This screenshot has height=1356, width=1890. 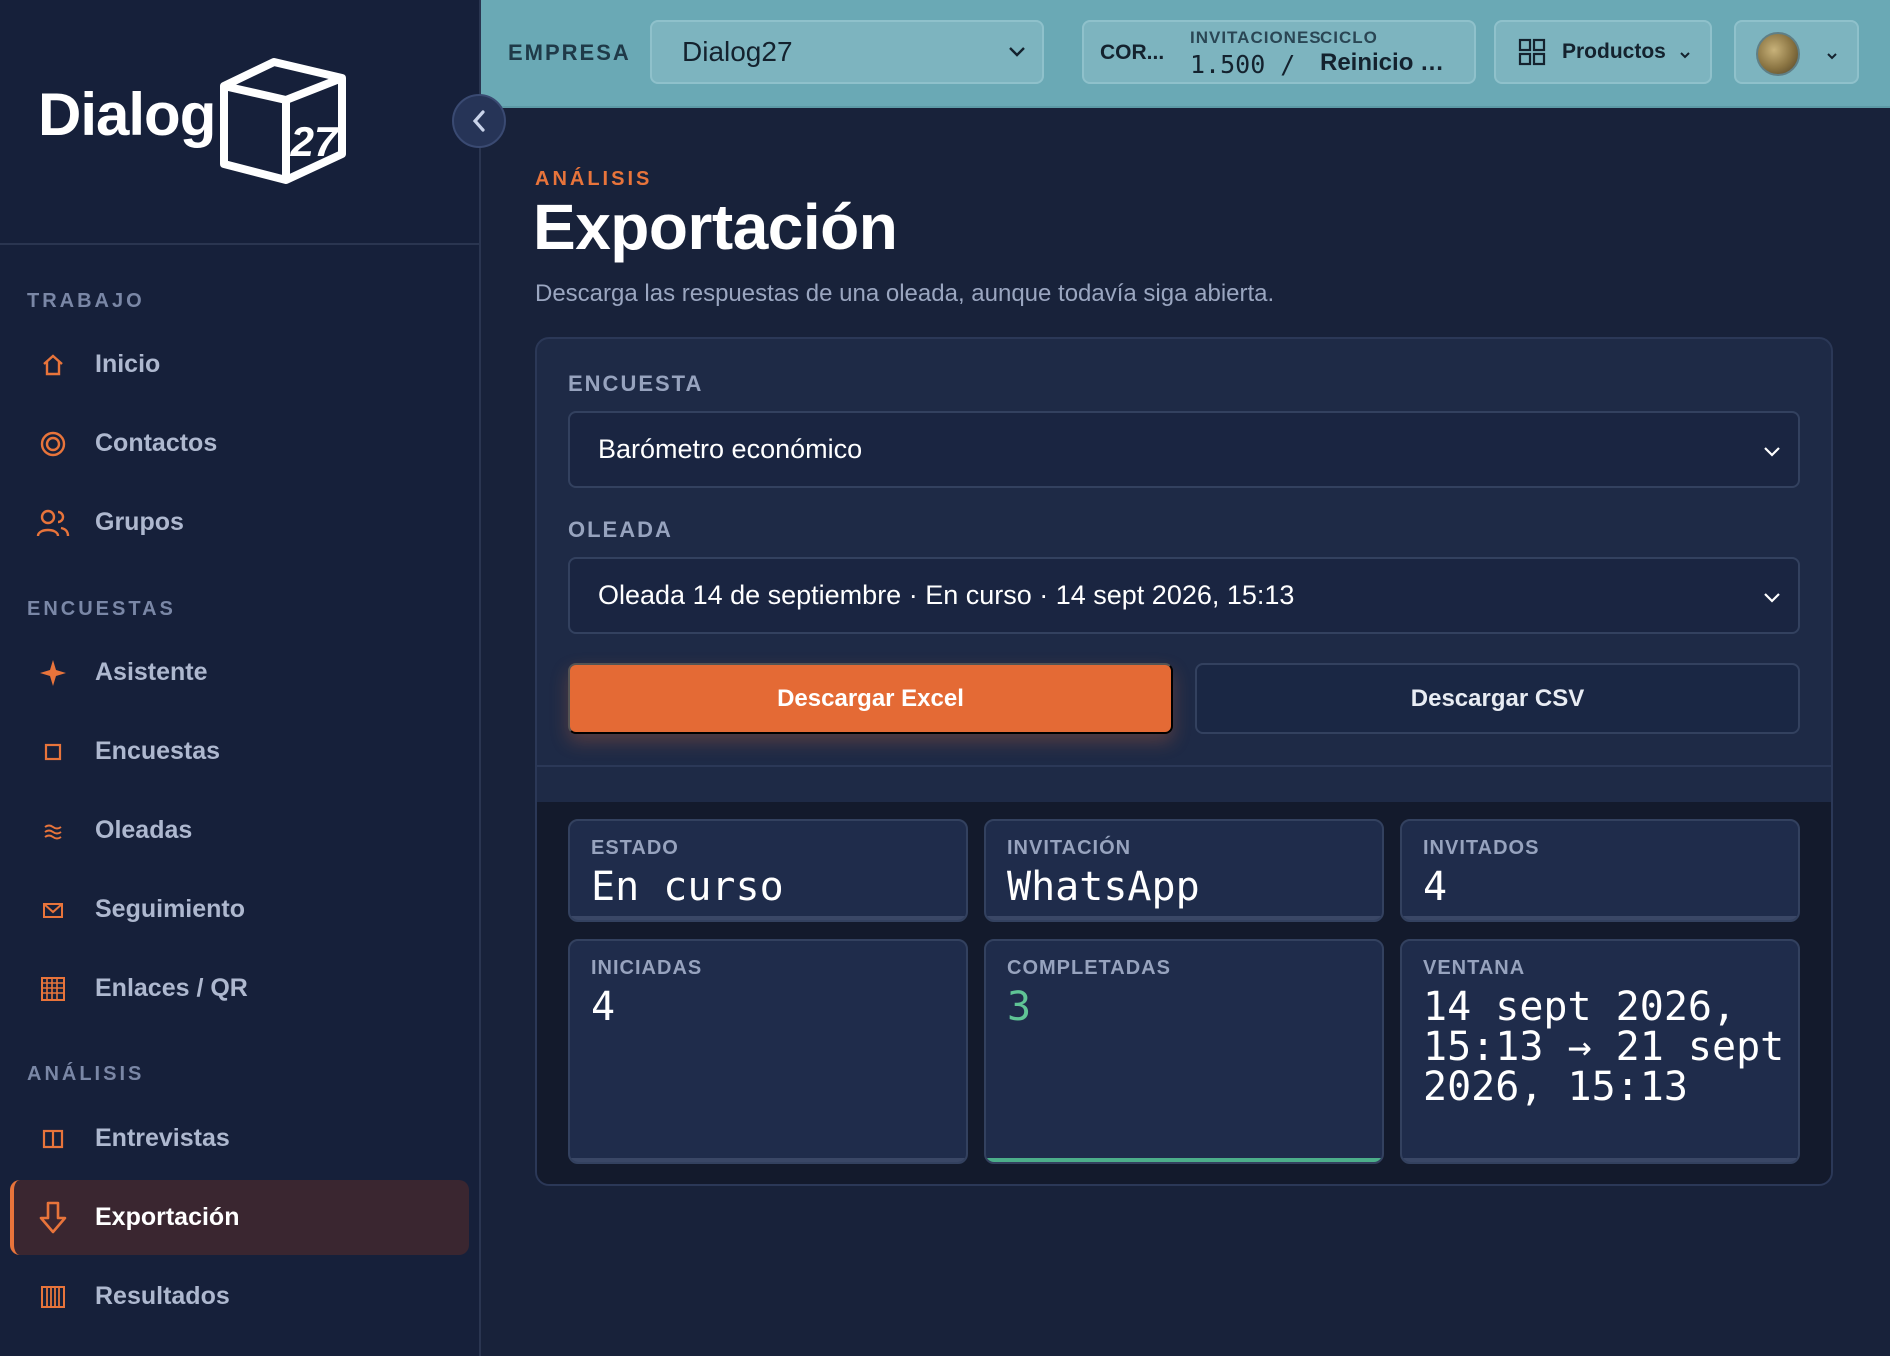 What do you see at coordinates (171, 988) in the screenshot?
I see `sidebar-item-label: Enlaces / QR` at bounding box center [171, 988].